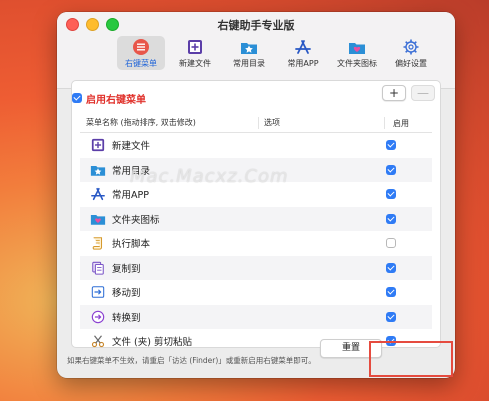 The image size is (489, 401). I want to click on tab-preferences: 偏好设置, so click(411, 53).